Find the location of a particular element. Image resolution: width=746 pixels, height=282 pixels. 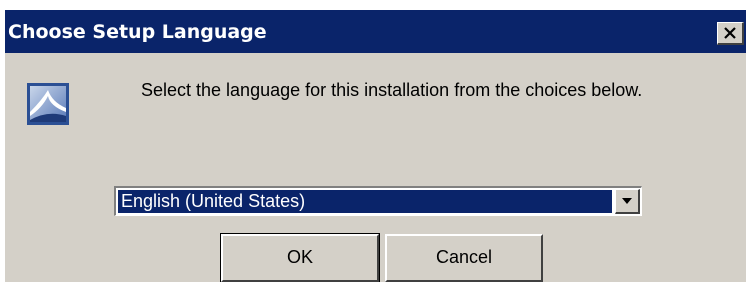

language-select: English (United States) is located at coordinates (378, 201).